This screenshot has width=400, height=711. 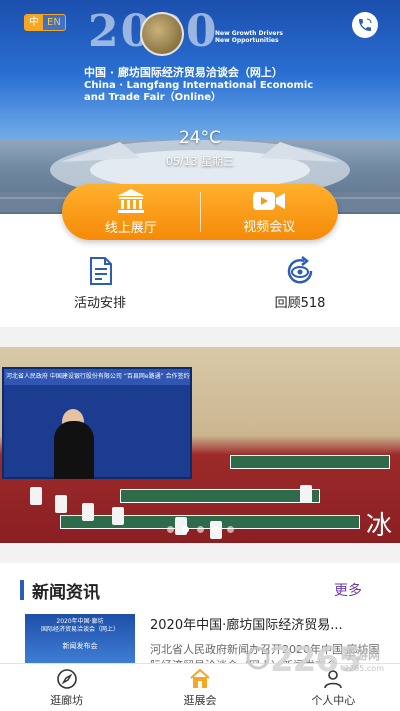 I want to click on primary-action-bar: 线上展厅 视频会议, so click(x=200, y=212).